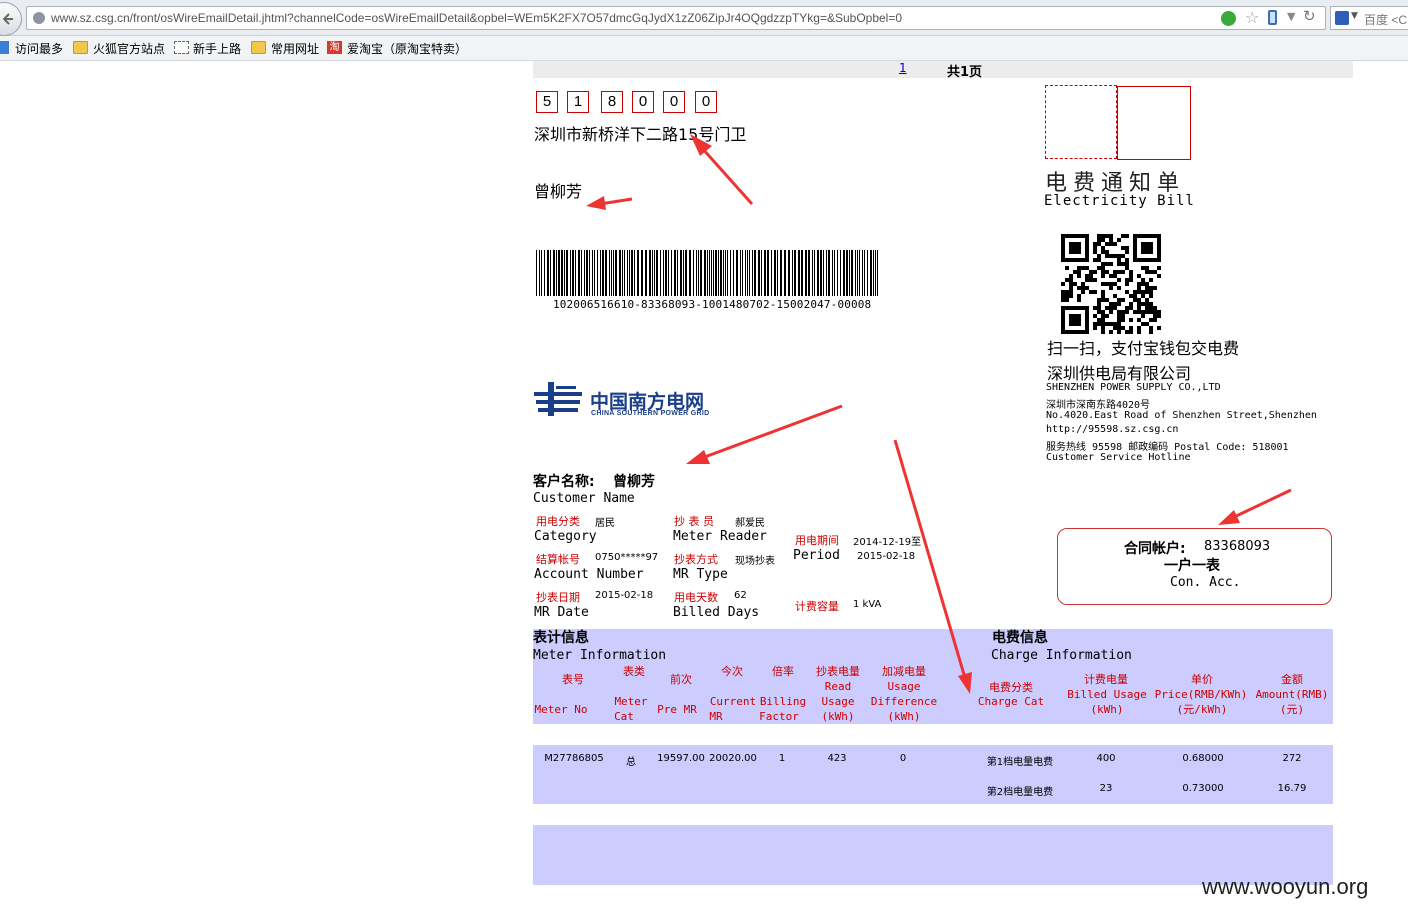 This screenshot has width=1408, height=916. What do you see at coordinates (1228, 18) in the screenshot?
I see `go-icon` at bounding box center [1228, 18].